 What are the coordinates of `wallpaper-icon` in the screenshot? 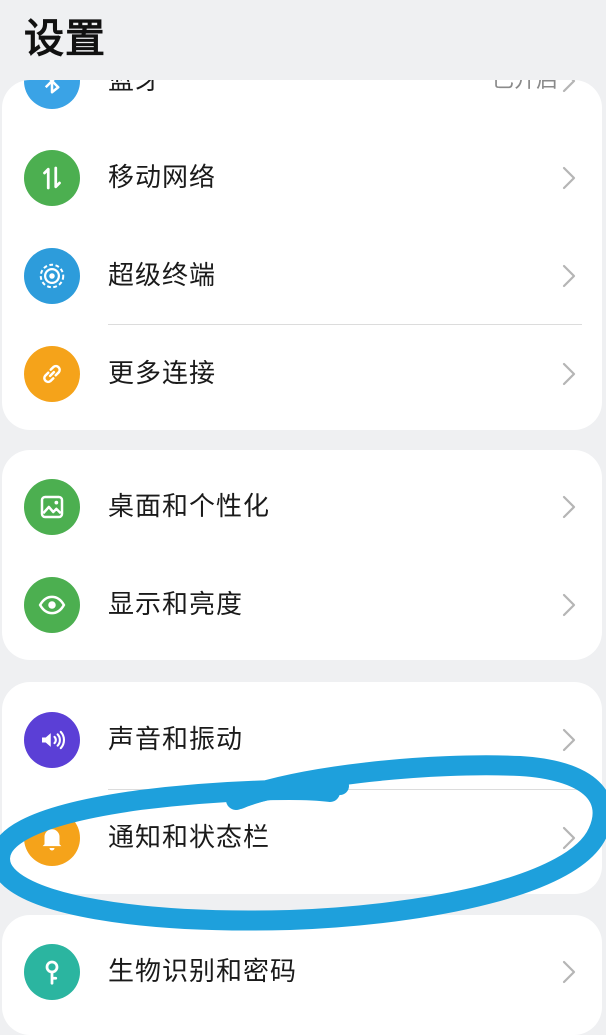 It's located at (52, 507).